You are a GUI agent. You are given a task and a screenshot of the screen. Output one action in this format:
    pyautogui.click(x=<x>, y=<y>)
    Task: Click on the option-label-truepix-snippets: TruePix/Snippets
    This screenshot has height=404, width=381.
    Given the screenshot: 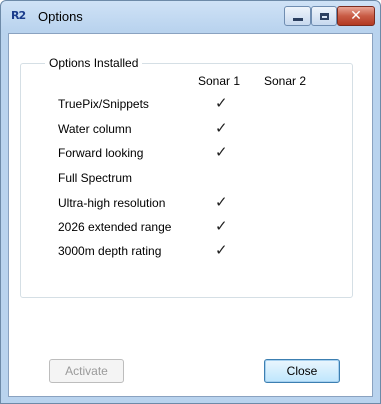 What is the action you would take?
    pyautogui.click(x=103, y=104)
    